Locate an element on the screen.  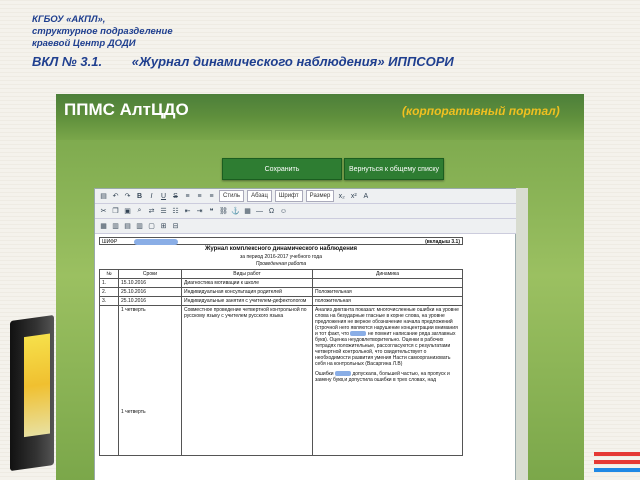
cell-number: 3. is located at coordinates (109, 301).